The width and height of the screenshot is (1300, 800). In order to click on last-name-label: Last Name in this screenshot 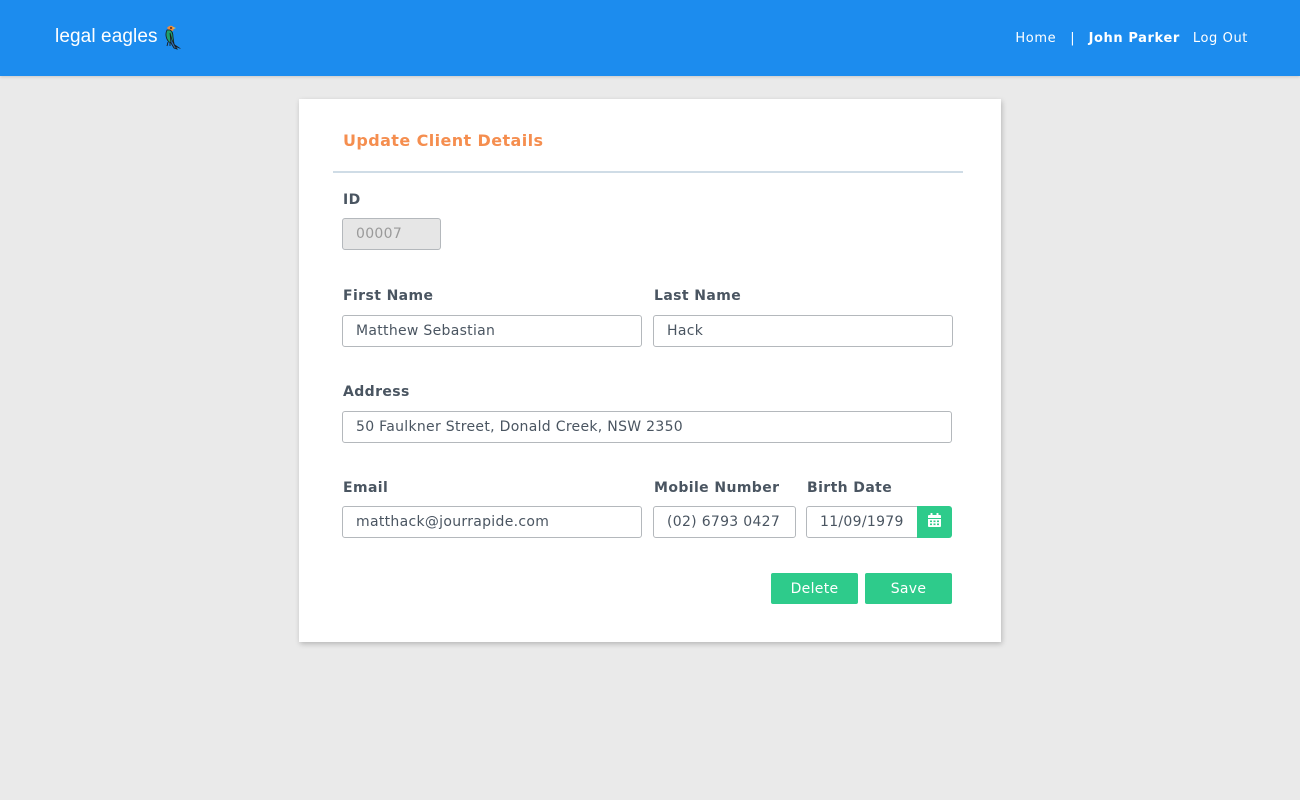, I will do `click(698, 296)`.